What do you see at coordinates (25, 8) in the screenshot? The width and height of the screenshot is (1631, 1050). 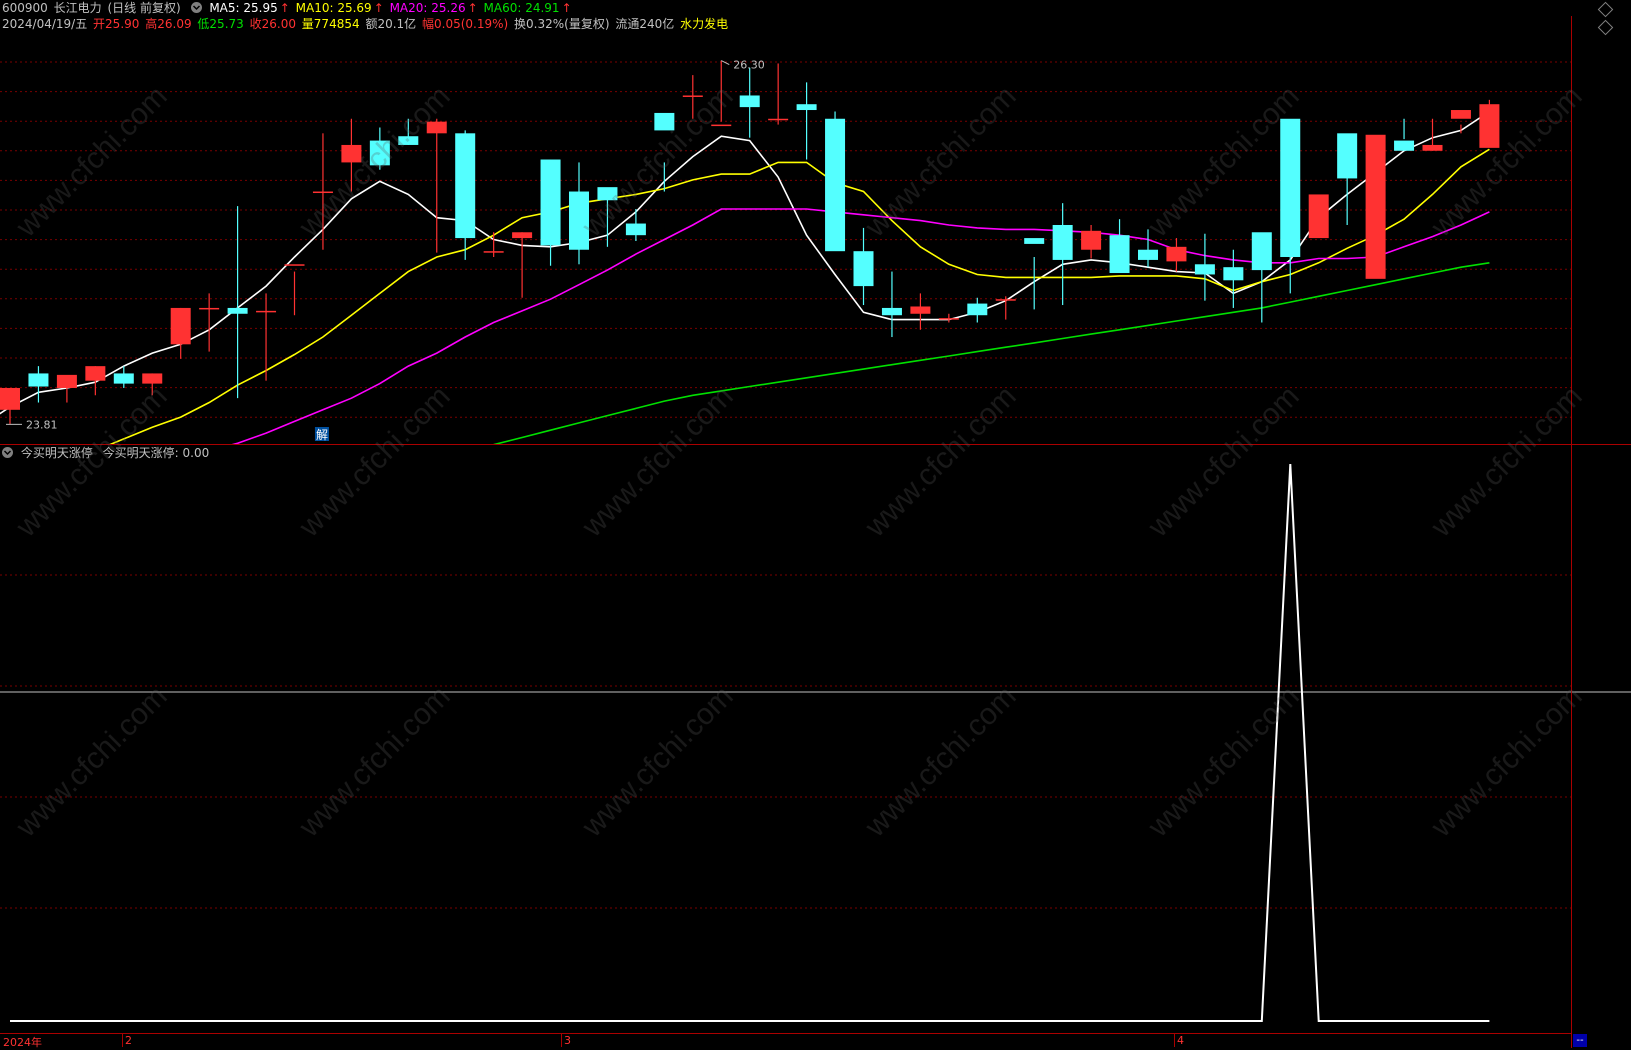 I see `stock-code: 600900` at bounding box center [25, 8].